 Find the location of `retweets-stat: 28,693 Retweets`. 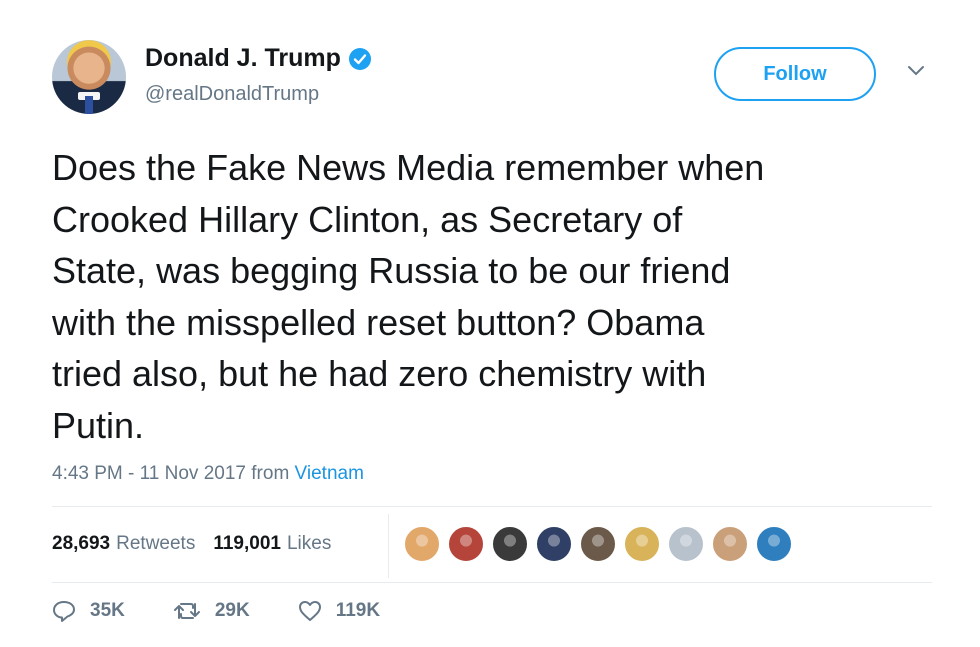

retweets-stat: 28,693 Retweets is located at coordinates (123, 544).